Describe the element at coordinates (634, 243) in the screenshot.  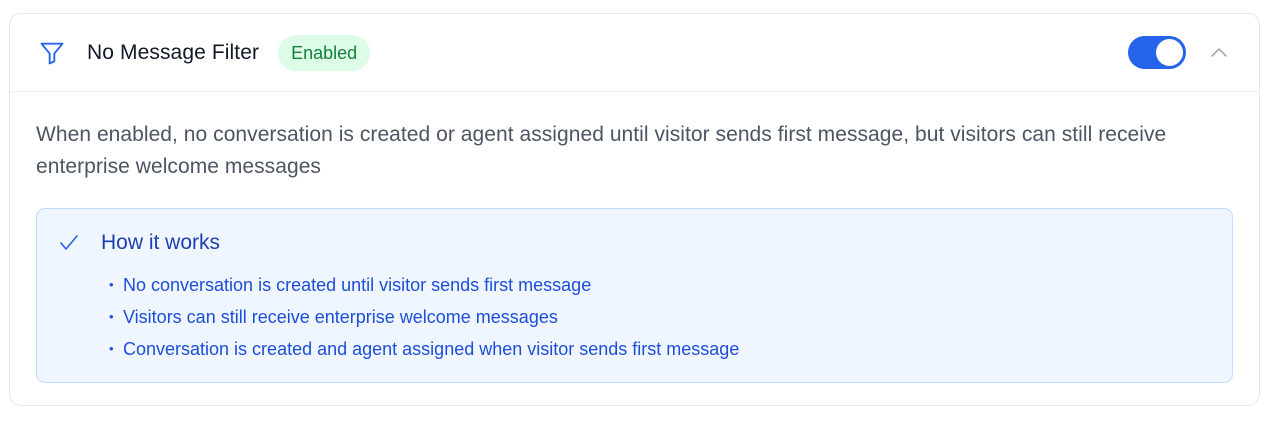
I see `info-header: How it works` at that location.